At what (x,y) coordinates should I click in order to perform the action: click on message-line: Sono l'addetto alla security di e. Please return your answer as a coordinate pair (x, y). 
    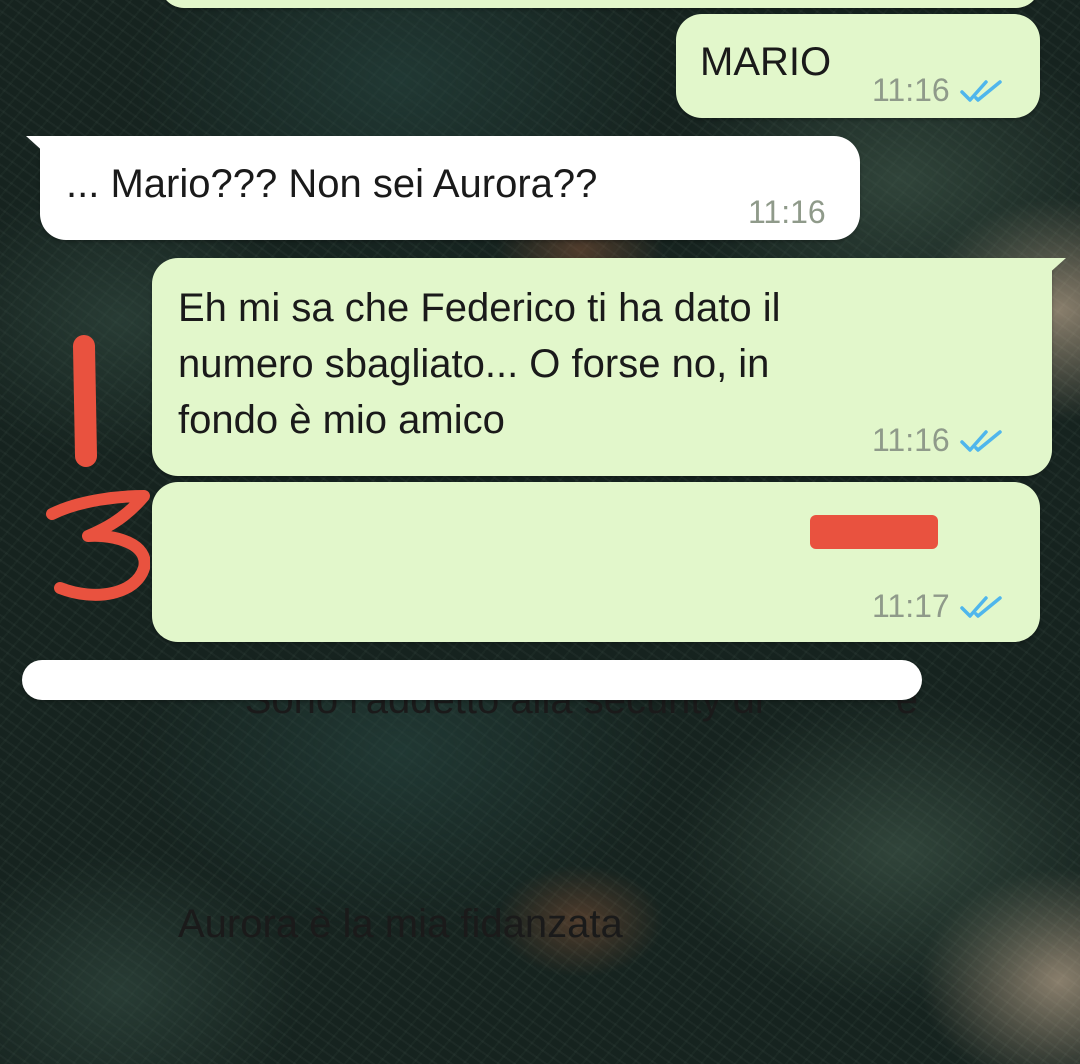
    Looking at the image, I should click on (548, 700).